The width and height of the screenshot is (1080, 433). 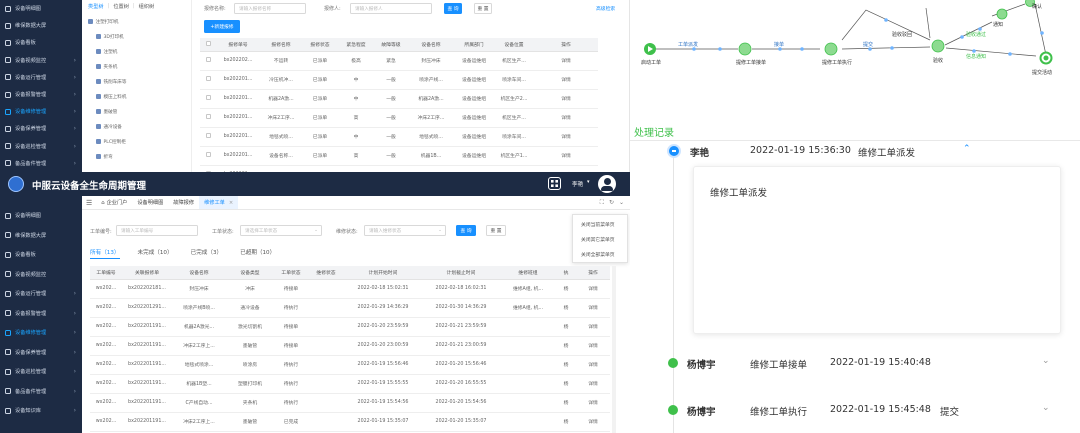 I want to click on chevron-up-icon: ⌃, so click(x=967, y=149).